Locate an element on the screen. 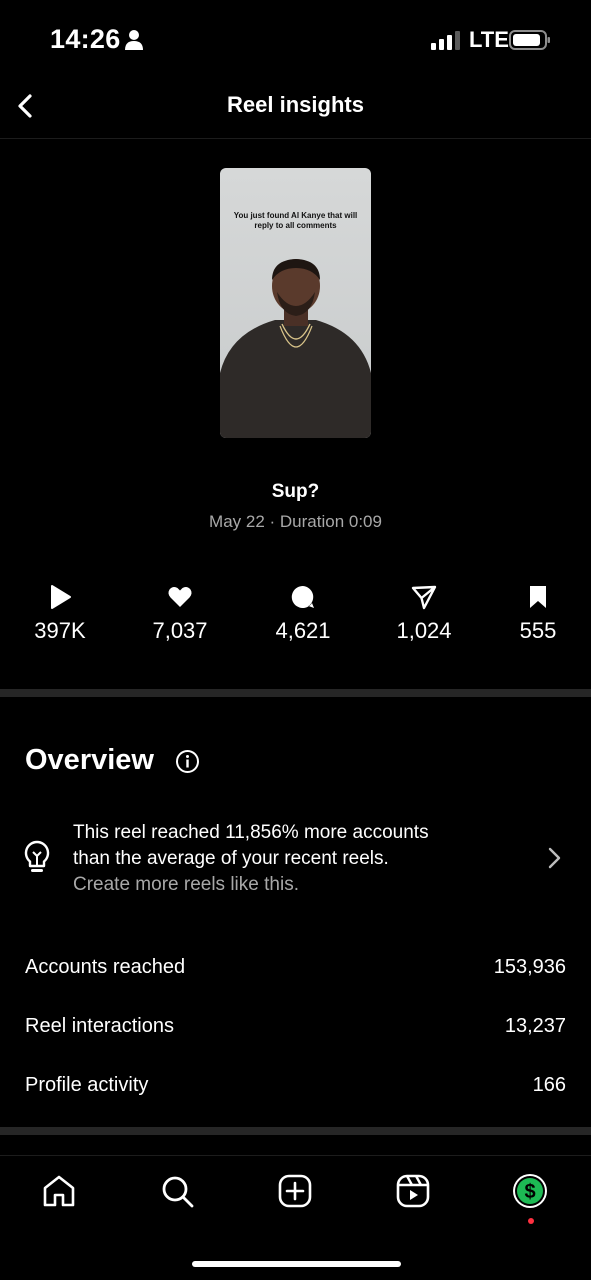  tip-line-2: than the average of your recent reels. is located at coordinates (231, 858).